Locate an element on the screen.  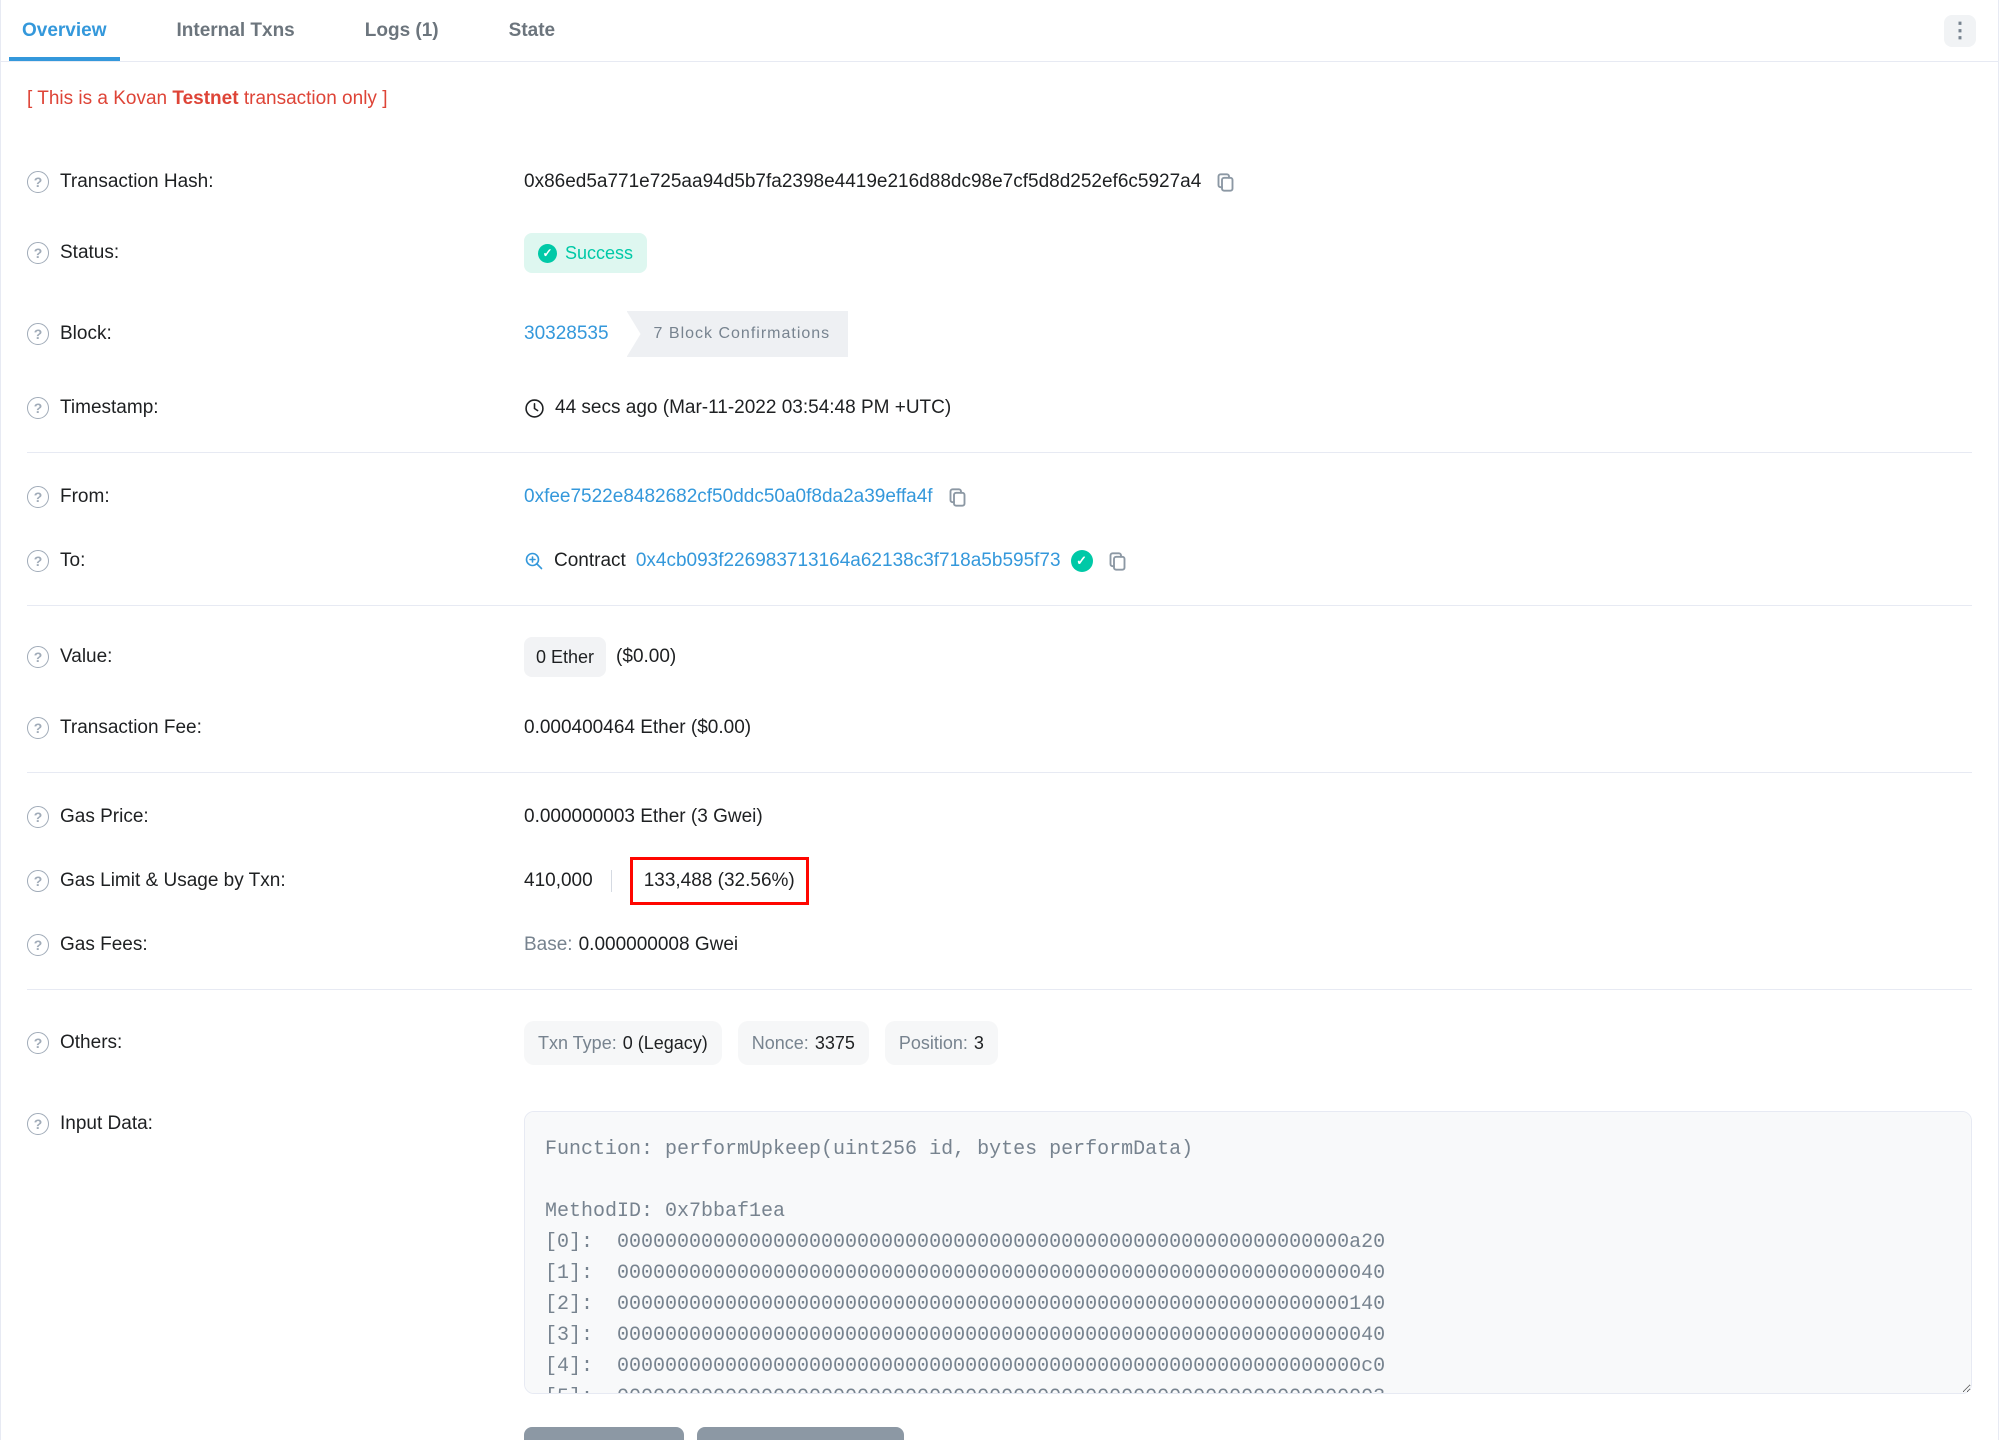
position-value: 3 is located at coordinates (978, 1043).